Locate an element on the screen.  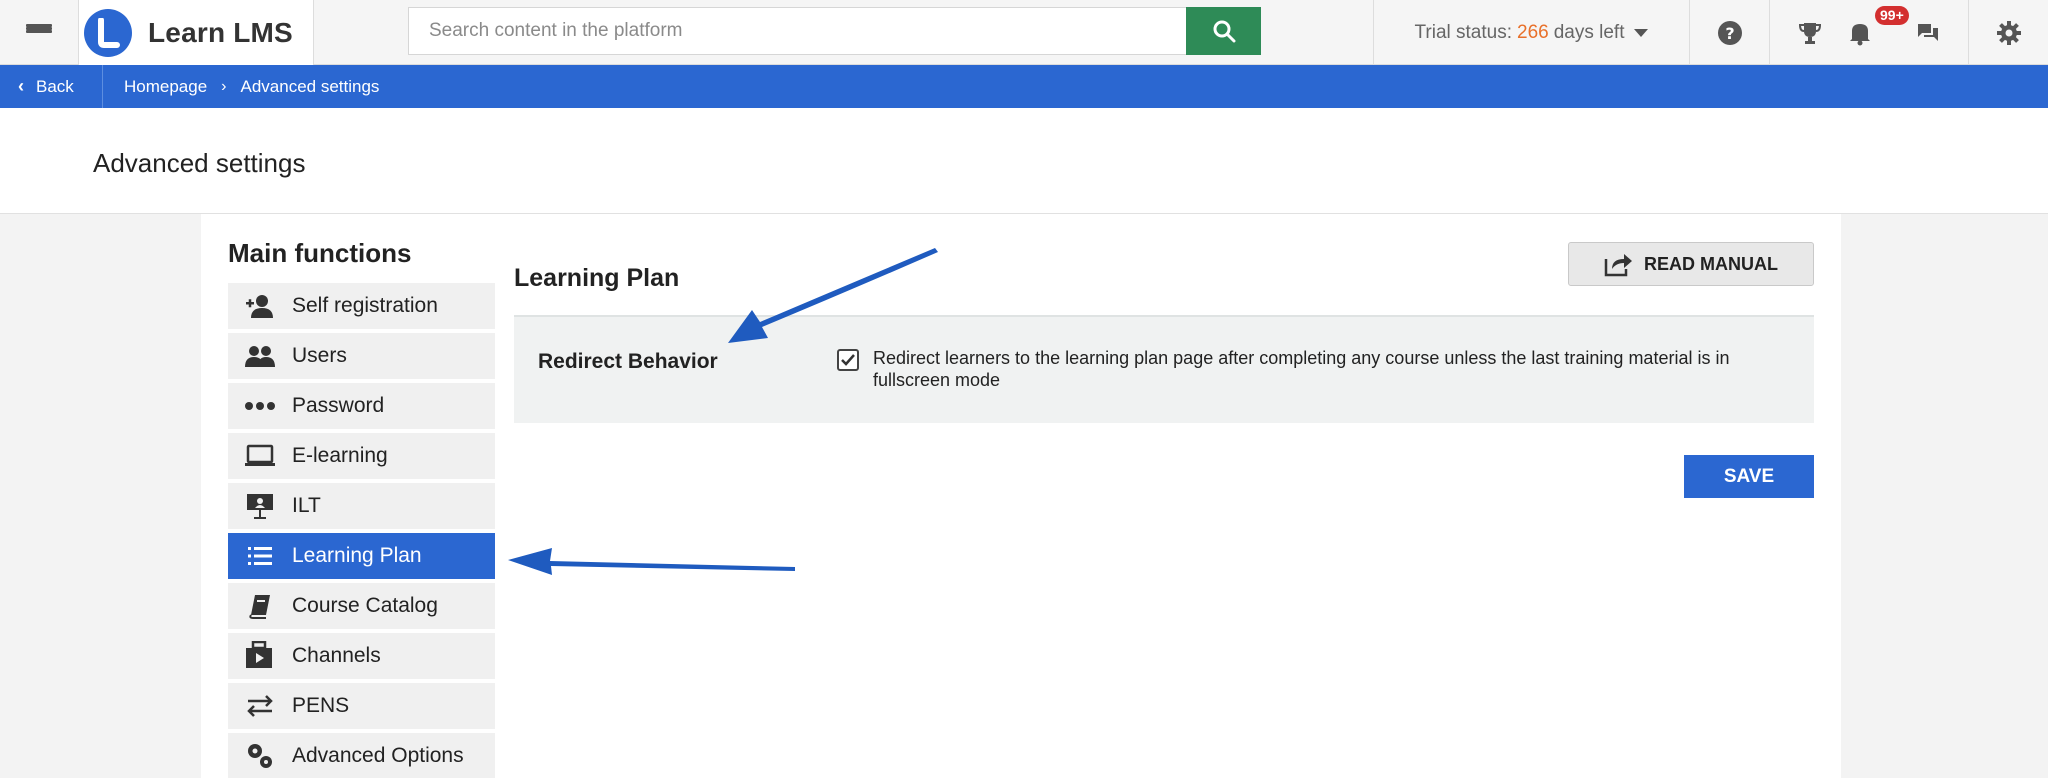
sidebar-item-label: Password is located at coordinates (338, 405).